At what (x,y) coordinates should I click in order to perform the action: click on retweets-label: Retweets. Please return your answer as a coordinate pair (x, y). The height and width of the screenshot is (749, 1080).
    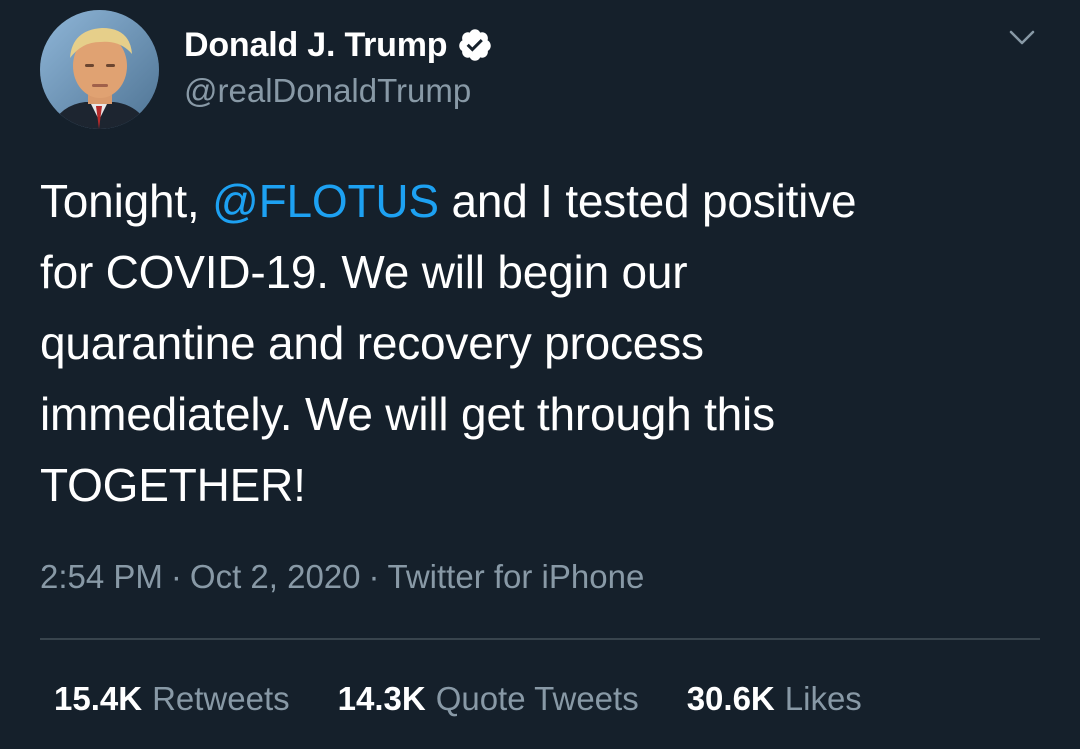
    Looking at the image, I should click on (221, 698).